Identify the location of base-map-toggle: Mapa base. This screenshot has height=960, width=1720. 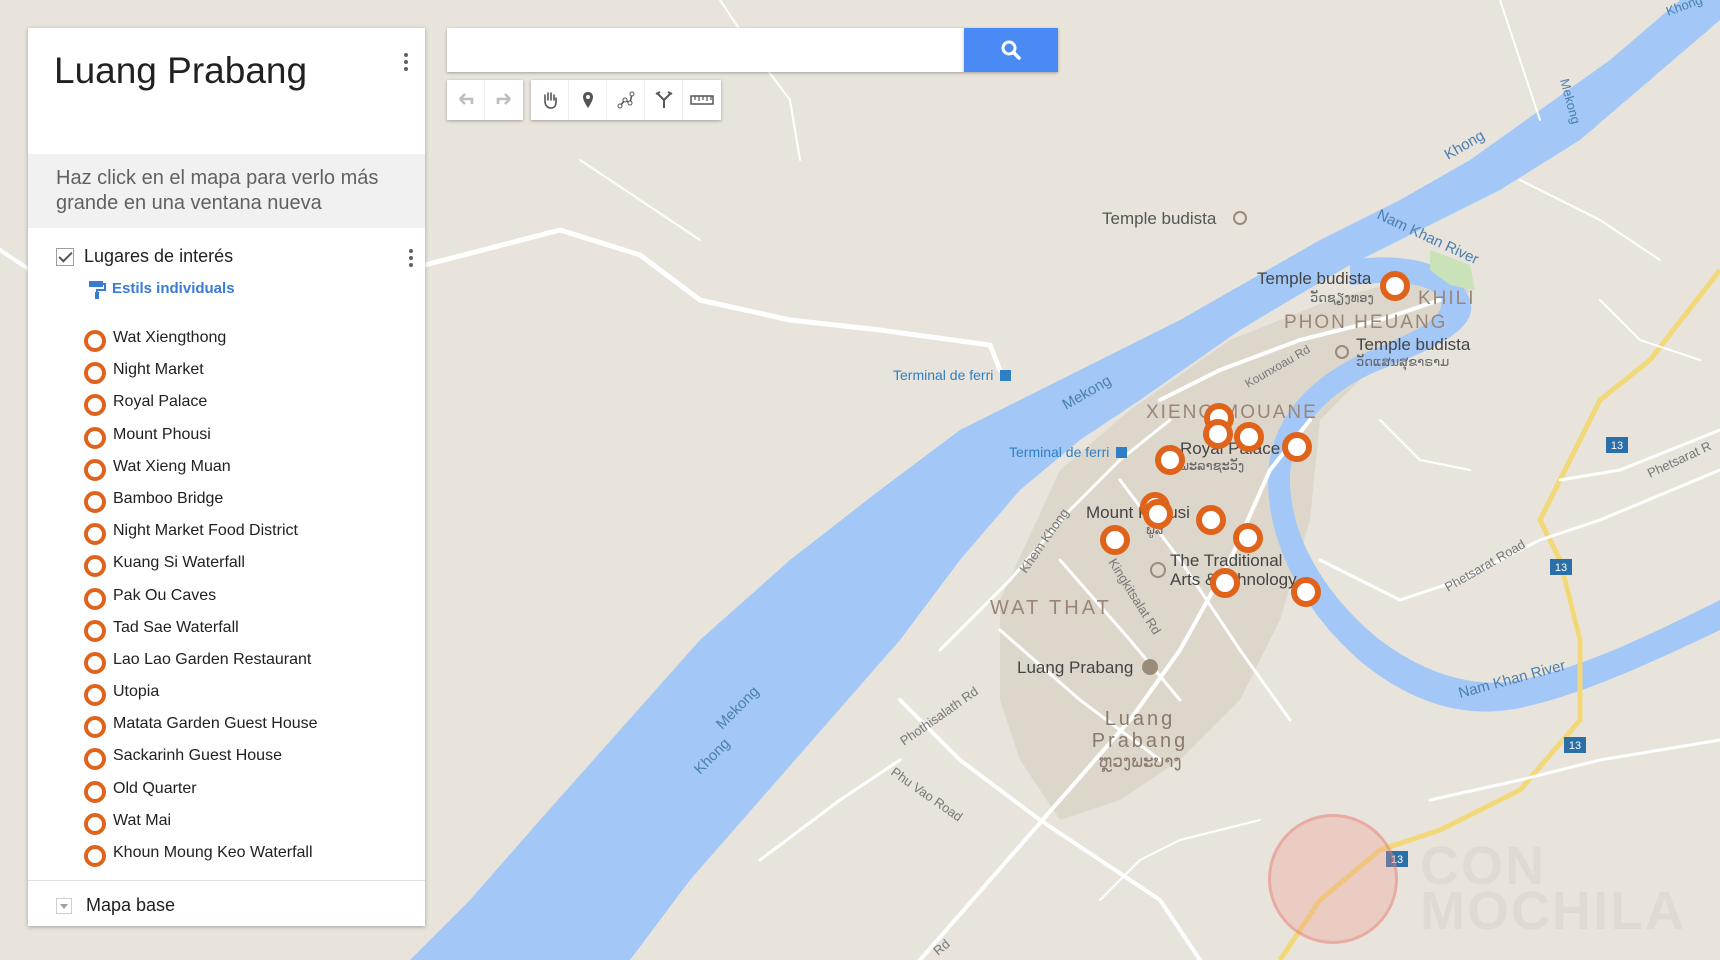
(206, 906).